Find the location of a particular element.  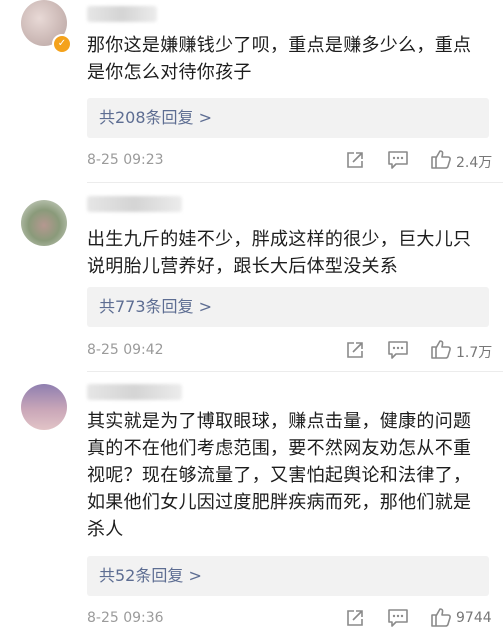

replies-label: 共208条回复 > is located at coordinates (156, 117).